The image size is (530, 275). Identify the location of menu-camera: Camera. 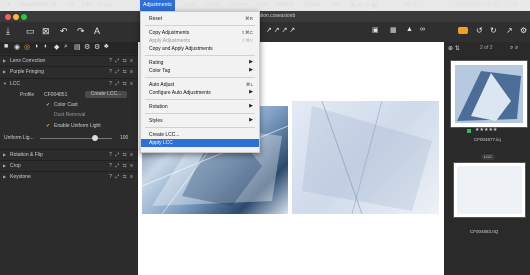
(239, 5).